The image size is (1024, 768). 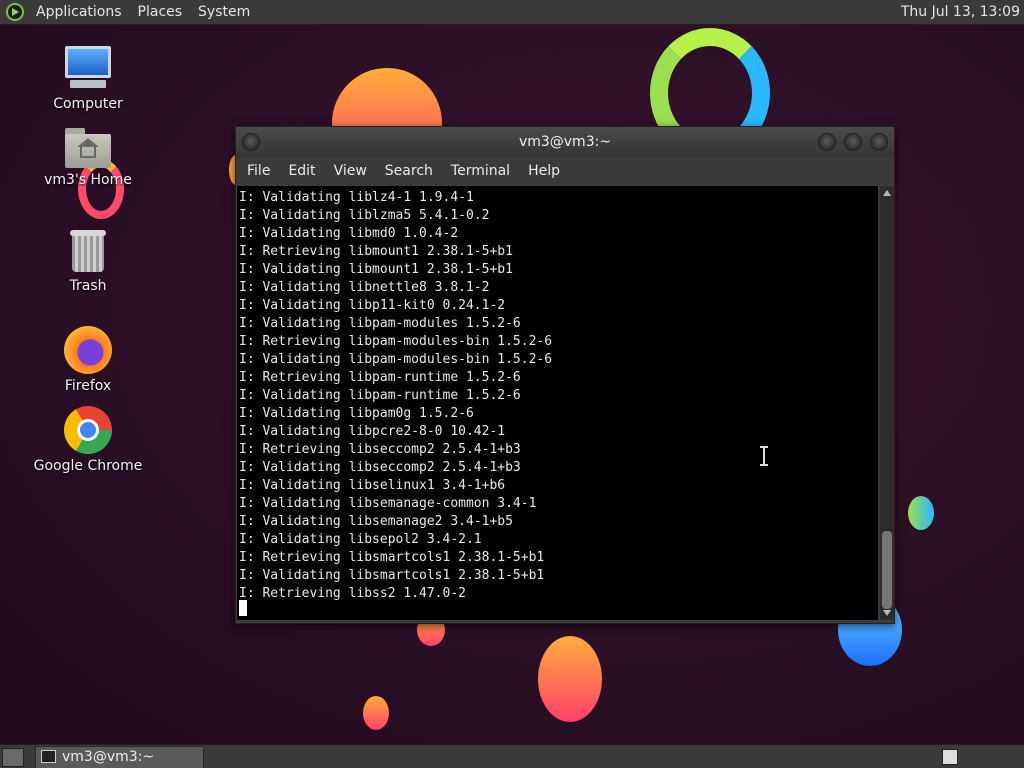 I want to click on home-folder-icon, so click(x=88, y=148).